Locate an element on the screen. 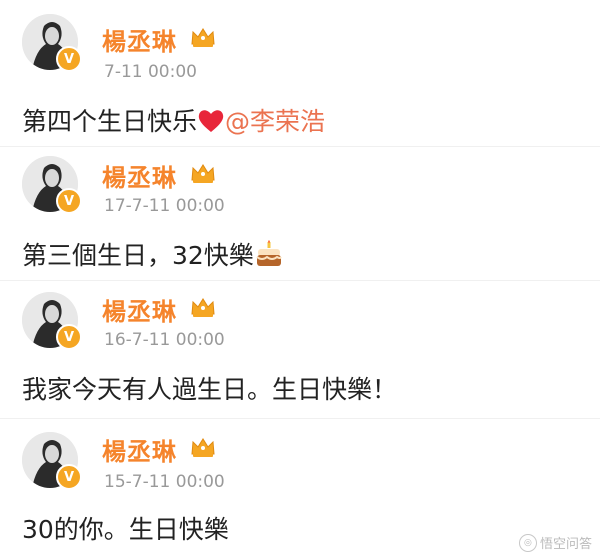 The image size is (600, 558). post-text: 我家今天有人過生日。生日快樂！ is located at coordinates (209, 388).